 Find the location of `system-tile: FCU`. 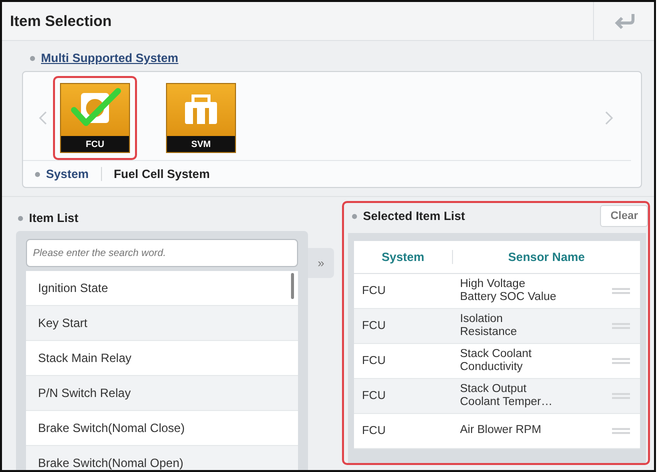

system-tile: FCU is located at coordinates (95, 118).